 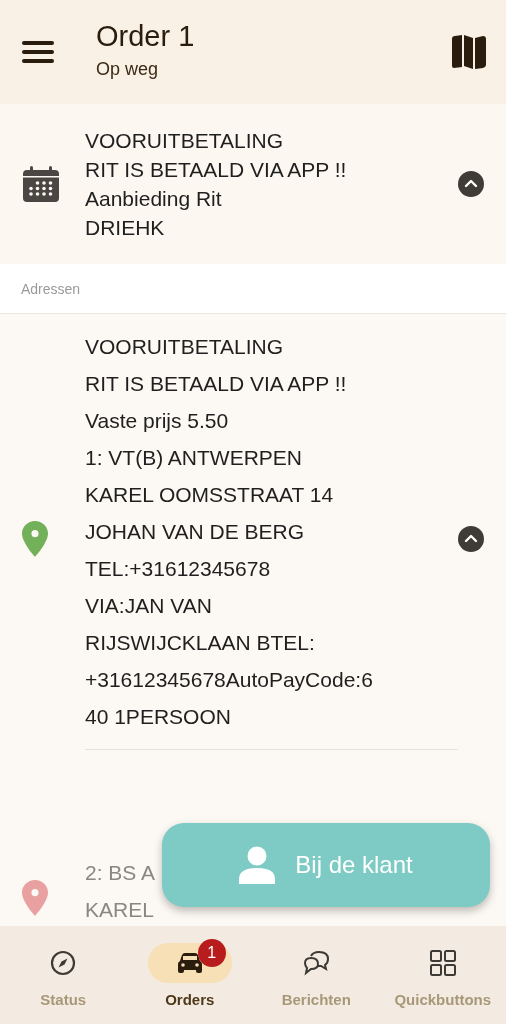 I want to click on address-line: VOORUITBETALING, so click(x=184, y=347).